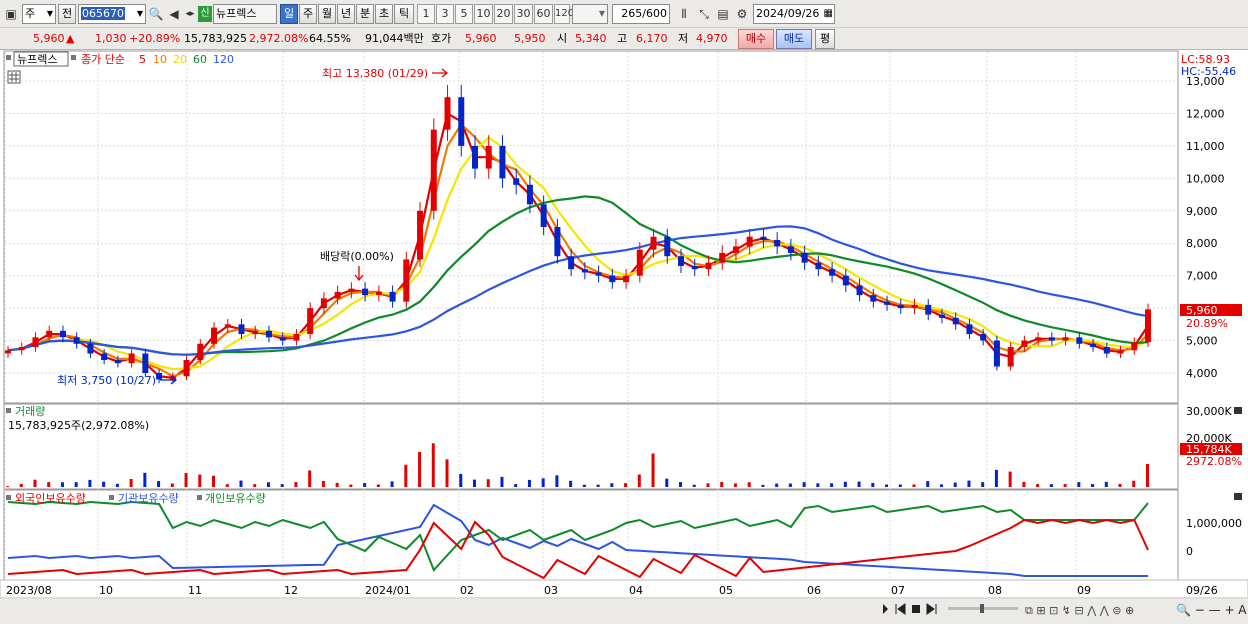  I want to click on legend-marker, so click(8, 497).